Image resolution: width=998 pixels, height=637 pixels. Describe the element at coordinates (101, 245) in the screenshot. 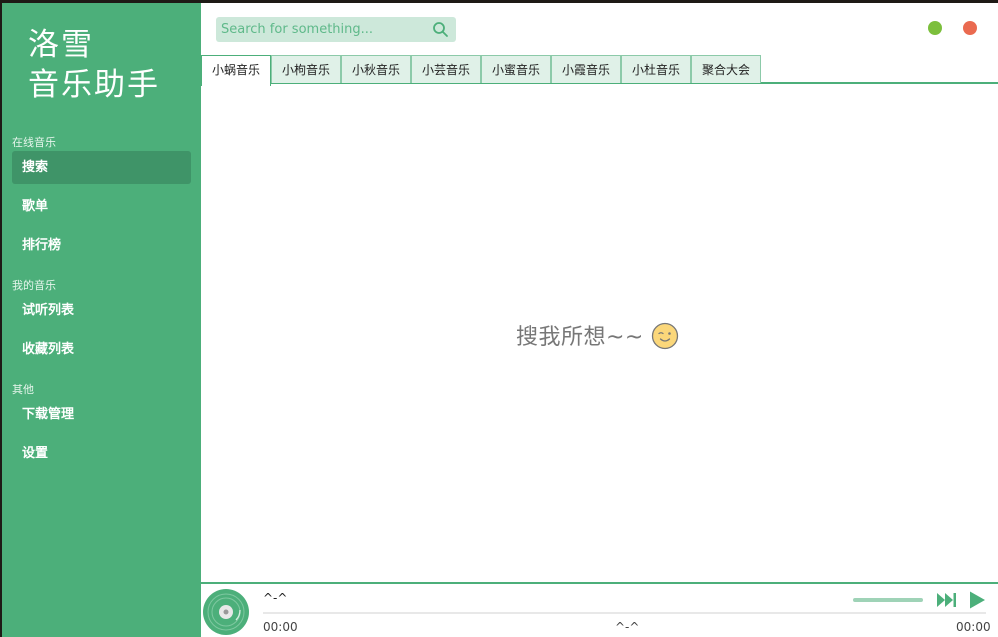

I see `sidebar-item-charts: 排行榜` at that location.